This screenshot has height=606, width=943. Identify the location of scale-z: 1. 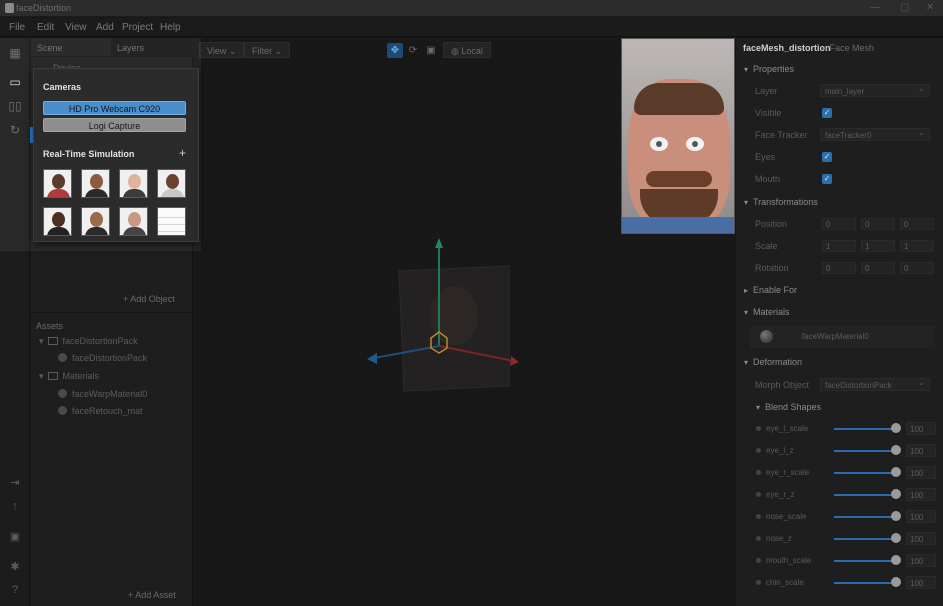
(917, 246).